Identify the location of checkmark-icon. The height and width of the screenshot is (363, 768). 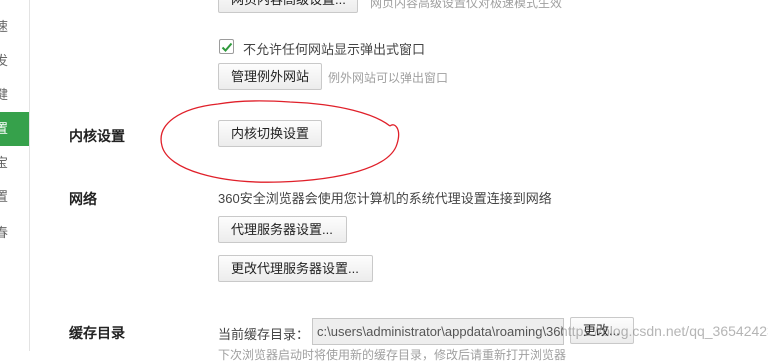
(227, 47).